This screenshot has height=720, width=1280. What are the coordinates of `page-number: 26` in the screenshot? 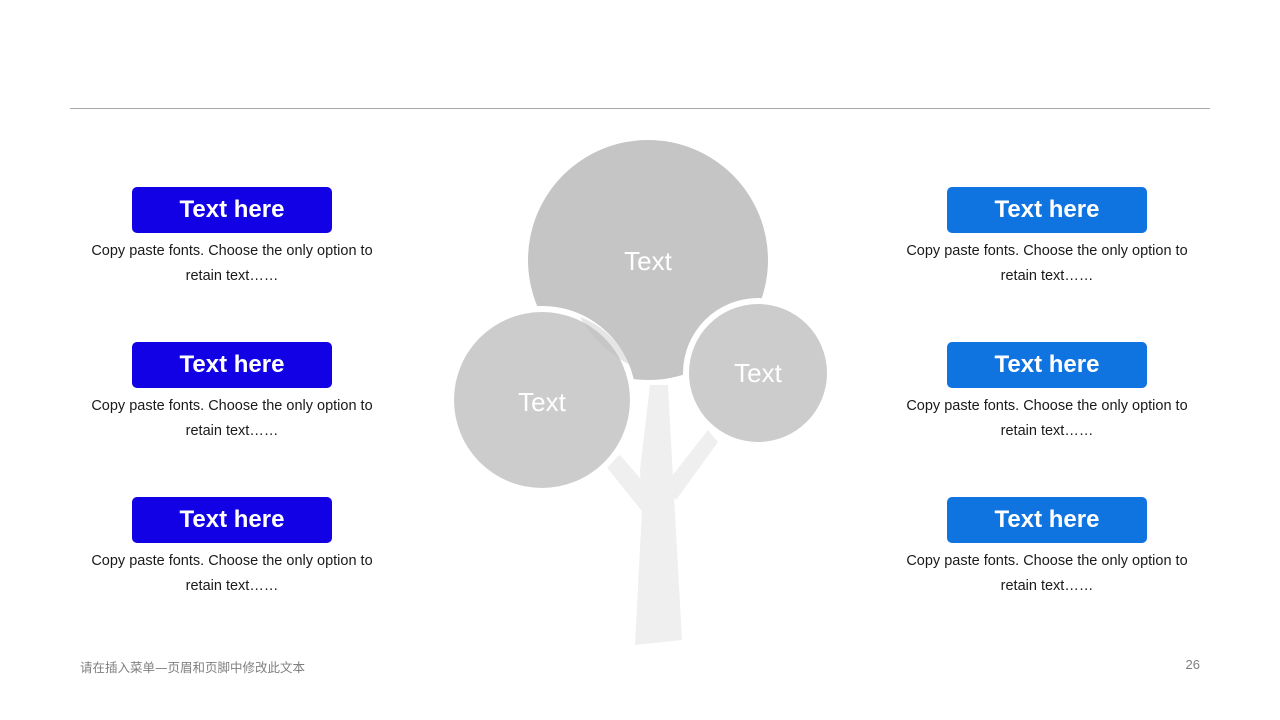 It's located at (1192, 664).